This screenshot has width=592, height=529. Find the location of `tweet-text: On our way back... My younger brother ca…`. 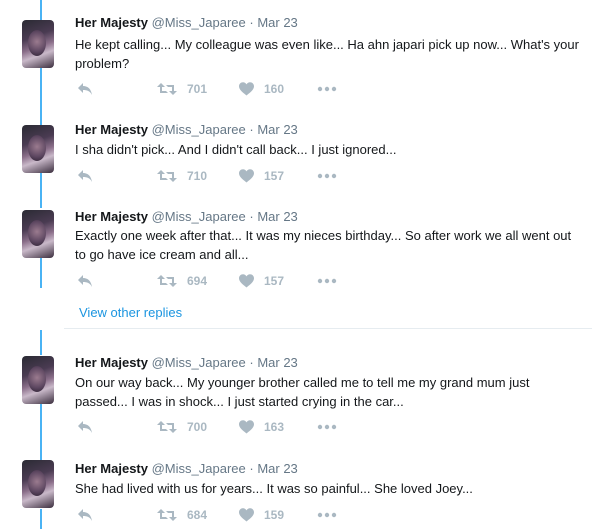

tweet-text: On our way back... My younger brother ca… is located at coordinates (302, 392).